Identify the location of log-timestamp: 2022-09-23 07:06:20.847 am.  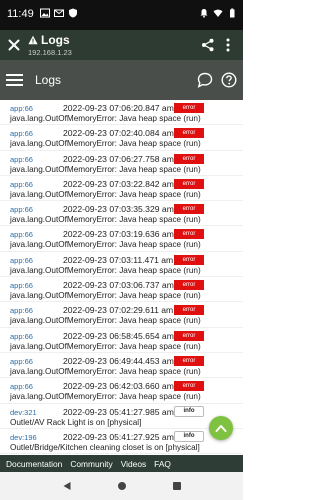
(118, 108).